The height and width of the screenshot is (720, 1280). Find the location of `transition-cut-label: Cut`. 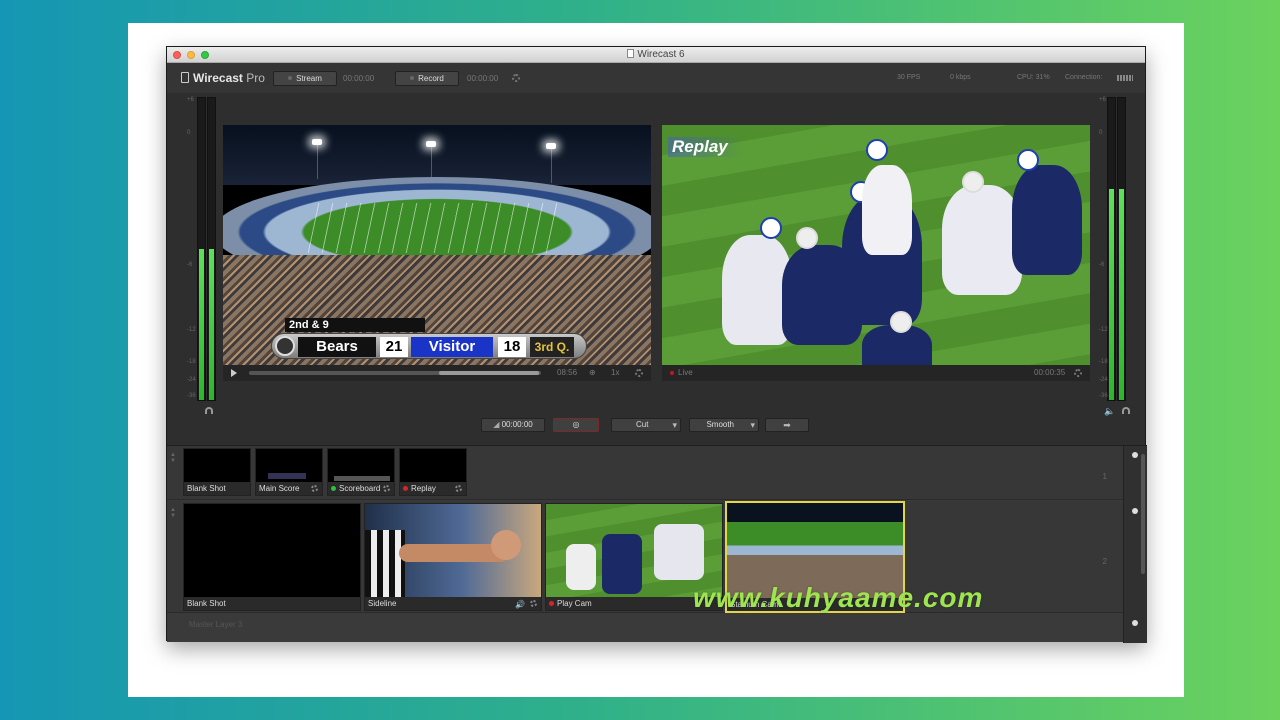

transition-cut-label: Cut is located at coordinates (642, 424).